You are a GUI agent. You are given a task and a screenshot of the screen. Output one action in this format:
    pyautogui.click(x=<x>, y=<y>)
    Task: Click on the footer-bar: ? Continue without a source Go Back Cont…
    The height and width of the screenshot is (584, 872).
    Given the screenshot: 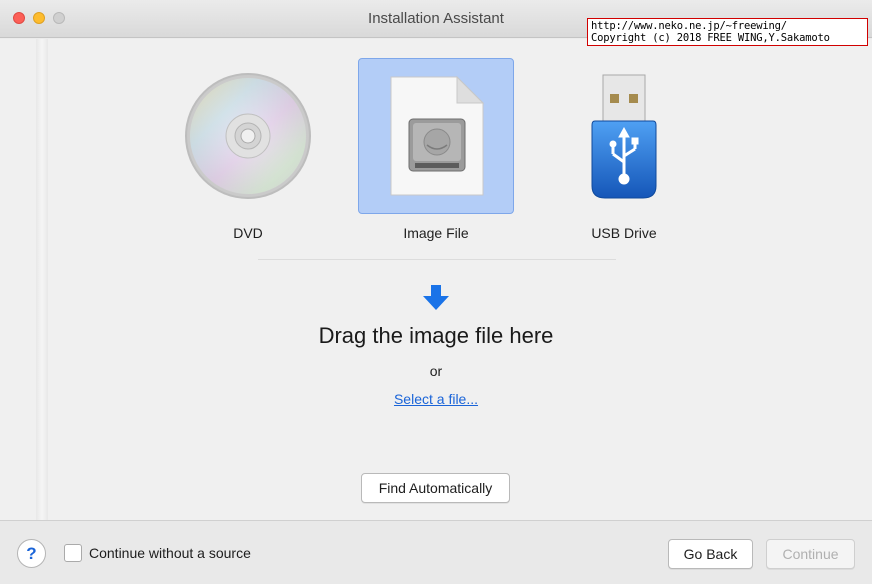 What is the action you would take?
    pyautogui.click(x=436, y=552)
    